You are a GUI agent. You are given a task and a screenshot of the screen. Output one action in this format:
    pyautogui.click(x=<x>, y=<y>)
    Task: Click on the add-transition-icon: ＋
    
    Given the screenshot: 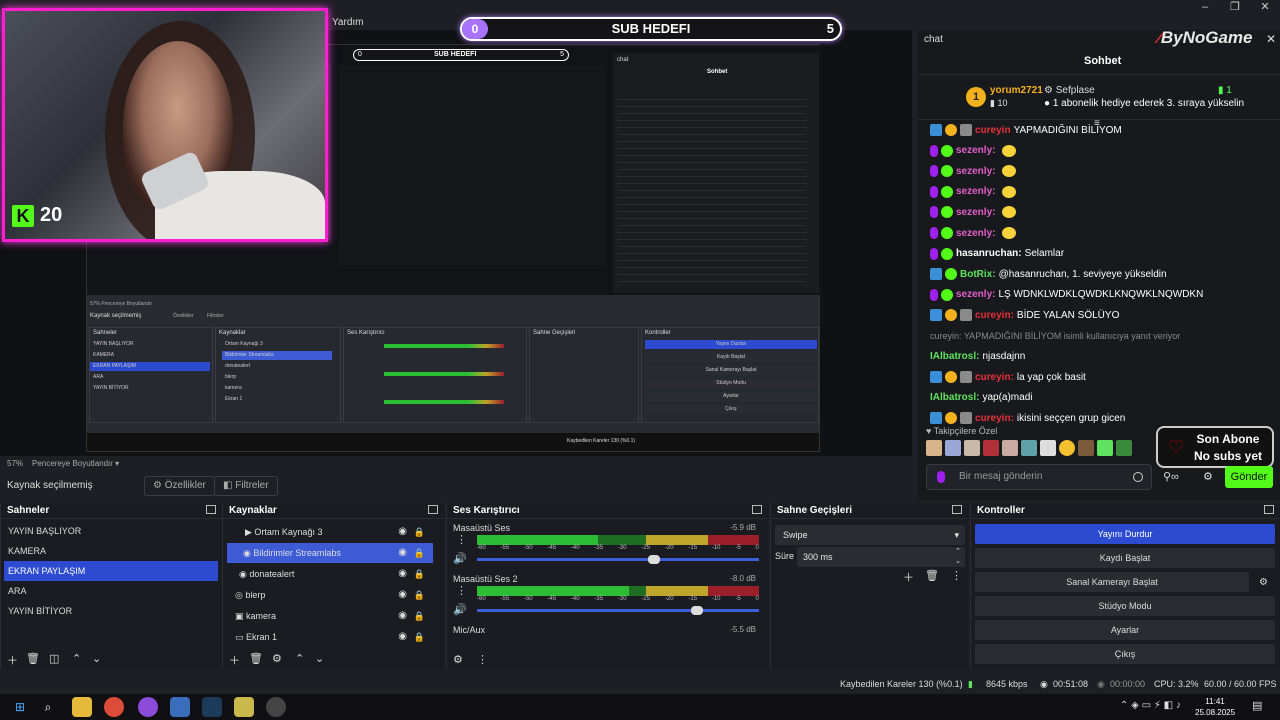 What is the action you would take?
    pyautogui.click(x=908, y=577)
    